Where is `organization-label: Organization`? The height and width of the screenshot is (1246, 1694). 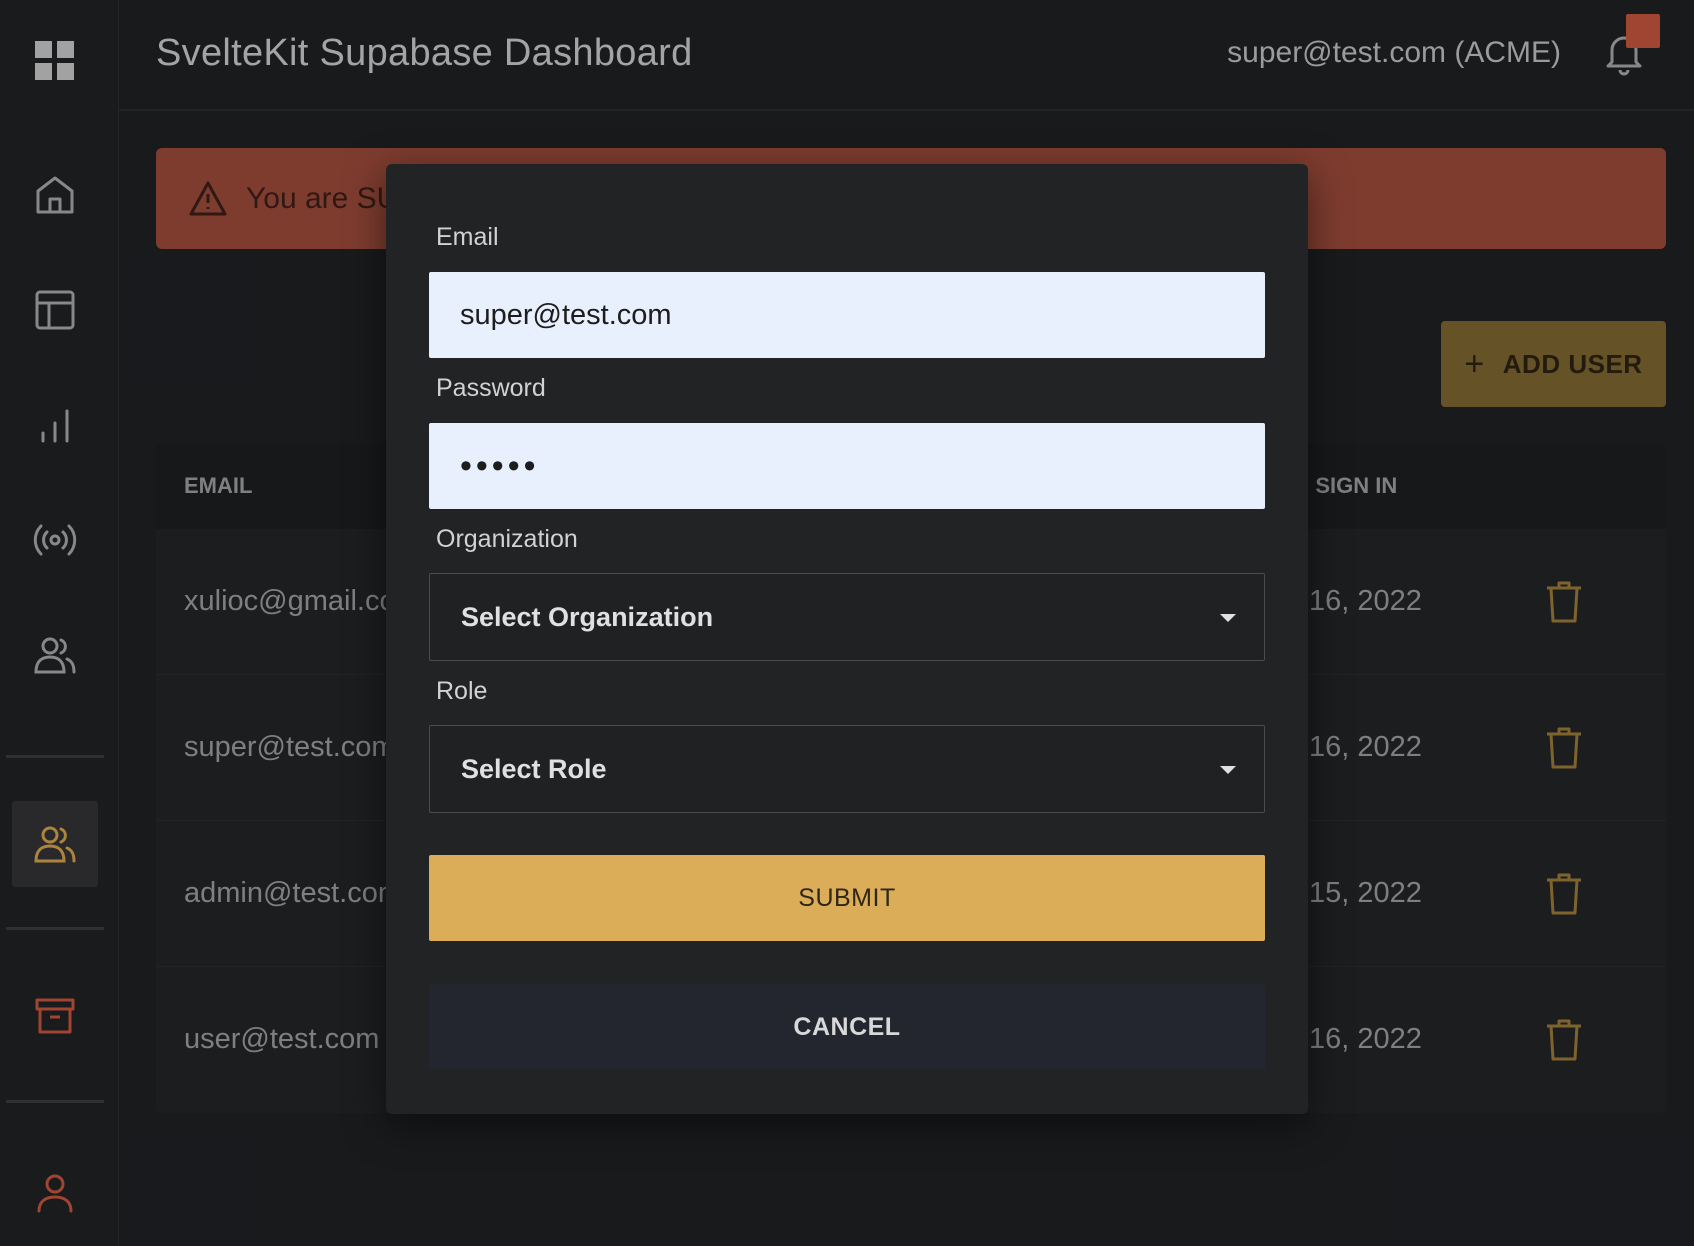
organization-label: Organization is located at coordinates (507, 539).